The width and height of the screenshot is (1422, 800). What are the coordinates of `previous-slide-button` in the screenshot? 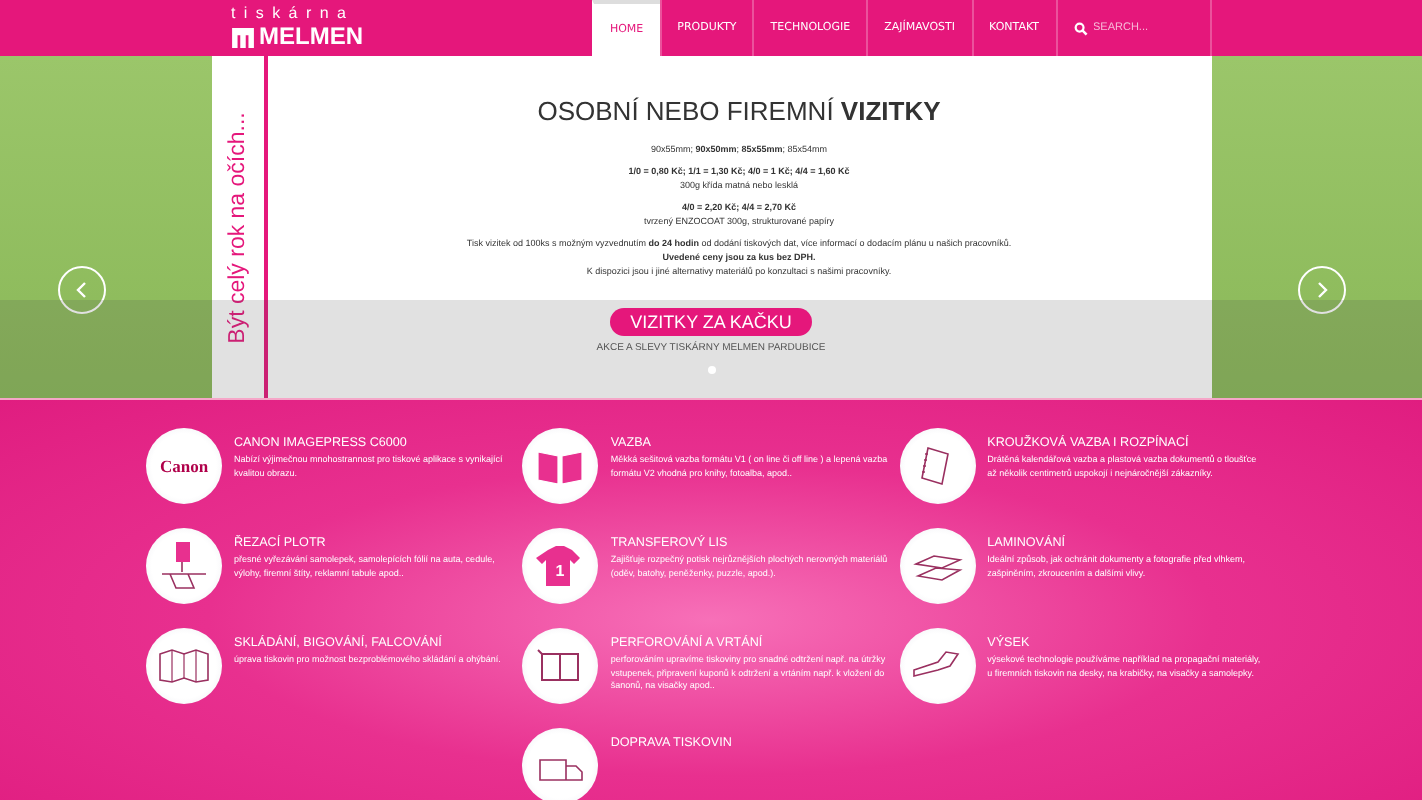 It's located at (82, 290).